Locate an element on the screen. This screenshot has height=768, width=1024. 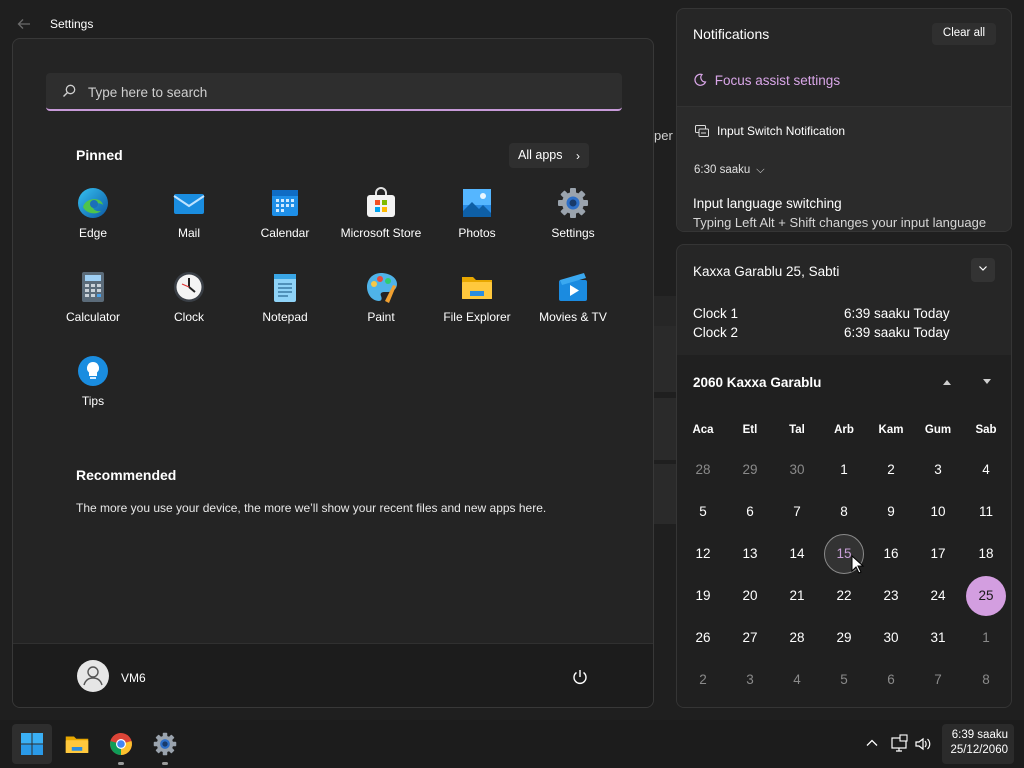
notification-heading: Input language switching is located at coordinates (767, 203).